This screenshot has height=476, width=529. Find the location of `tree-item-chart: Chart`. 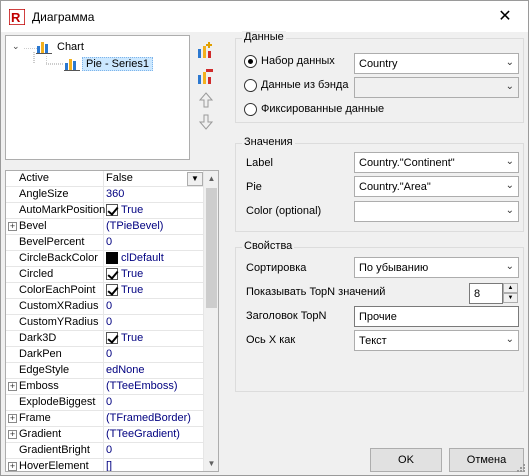

tree-item-chart: Chart is located at coordinates (61, 47).